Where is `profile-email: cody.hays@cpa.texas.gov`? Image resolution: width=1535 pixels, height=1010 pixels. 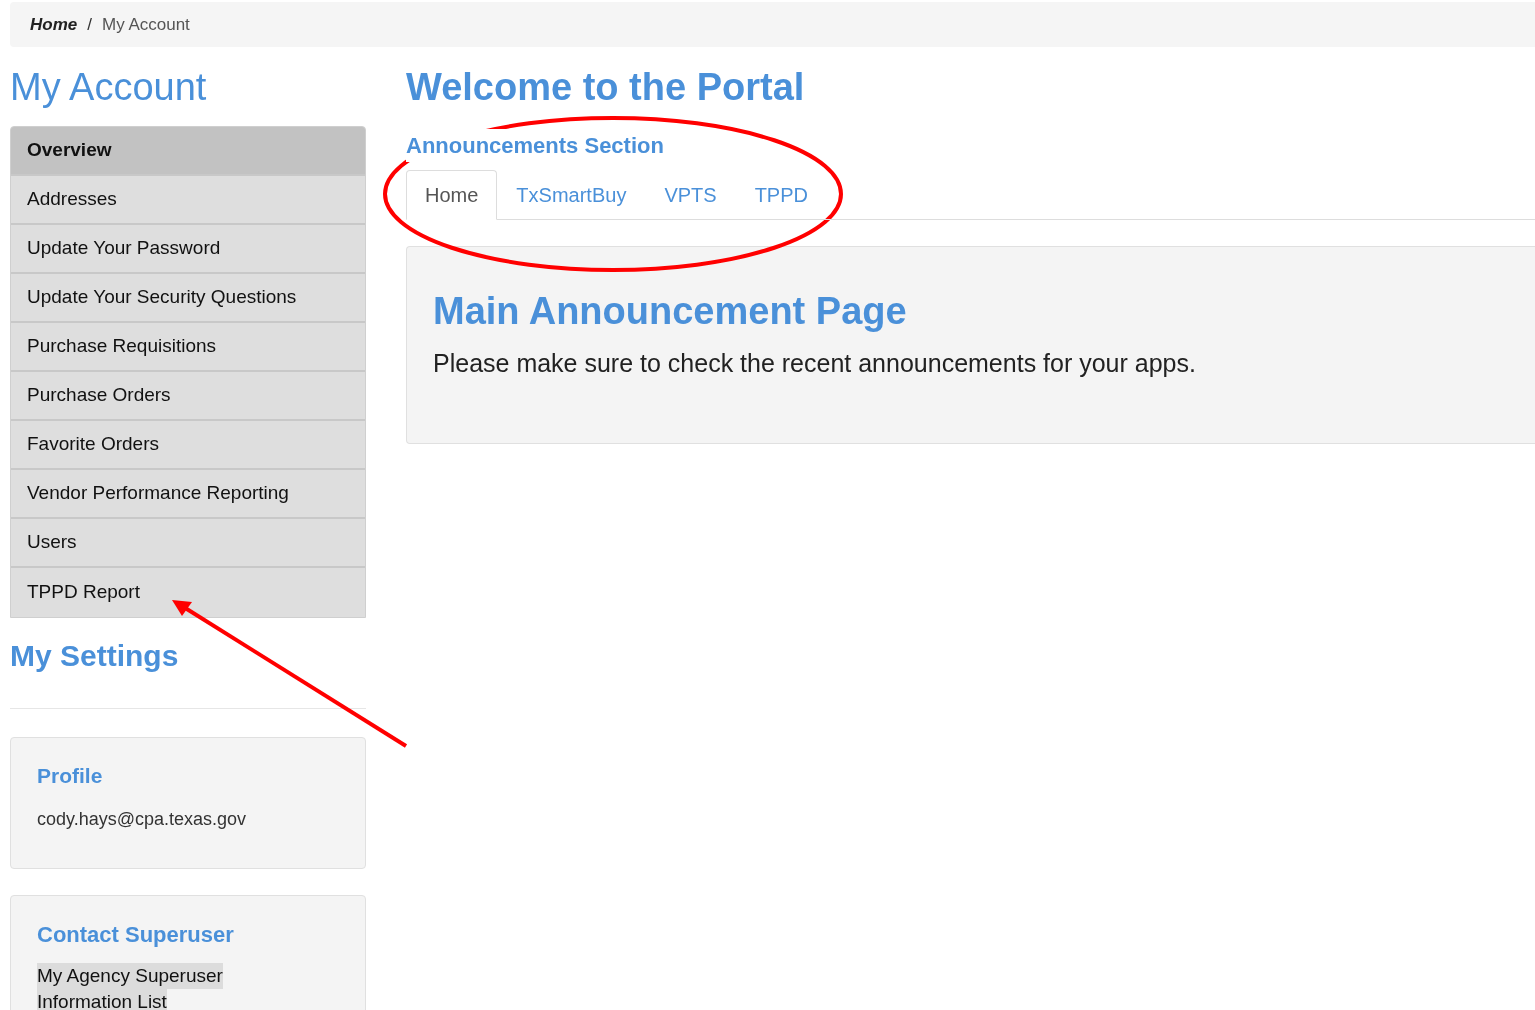 profile-email: cody.hays@cpa.texas.gov is located at coordinates (142, 819).